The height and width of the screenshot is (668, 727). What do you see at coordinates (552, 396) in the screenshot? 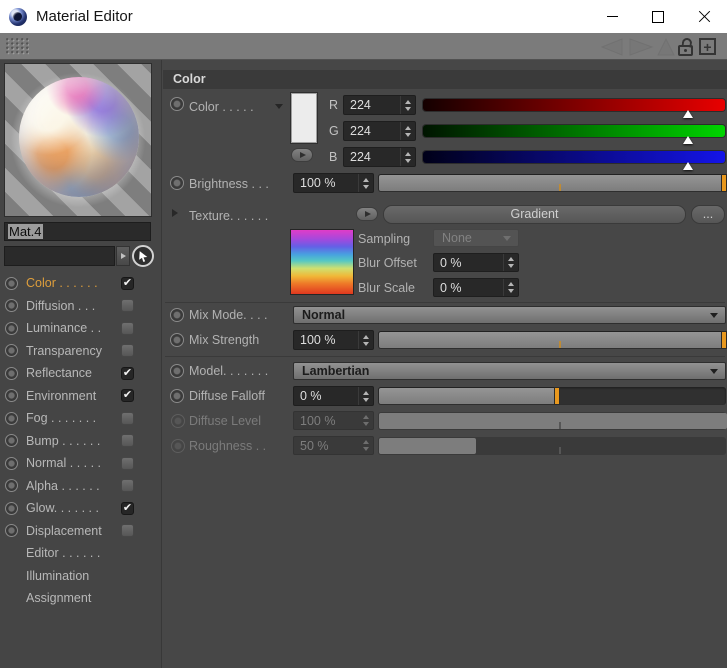
I see `diffuse-falloff-slider` at bounding box center [552, 396].